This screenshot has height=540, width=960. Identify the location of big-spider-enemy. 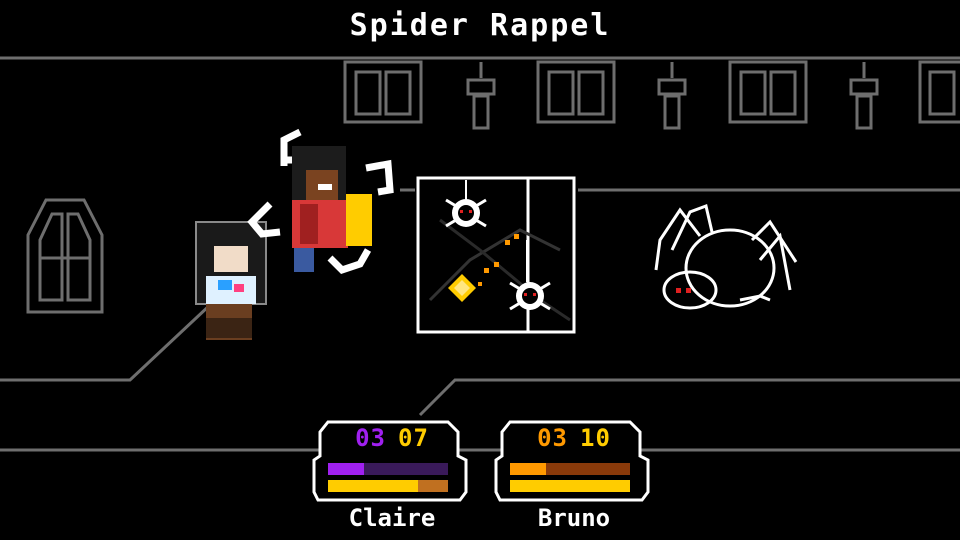
(726, 256).